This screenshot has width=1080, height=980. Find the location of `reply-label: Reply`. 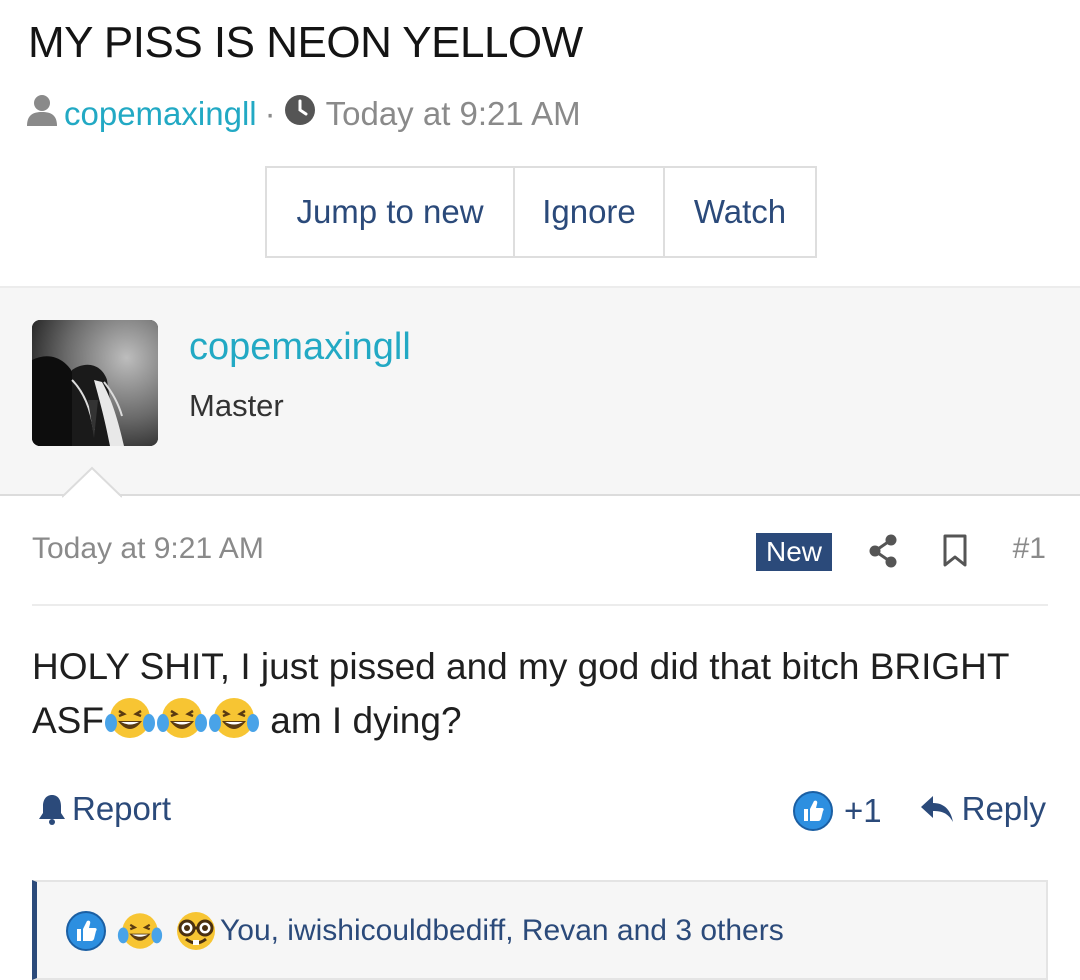

reply-label: Reply is located at coordinates (1003, 808).